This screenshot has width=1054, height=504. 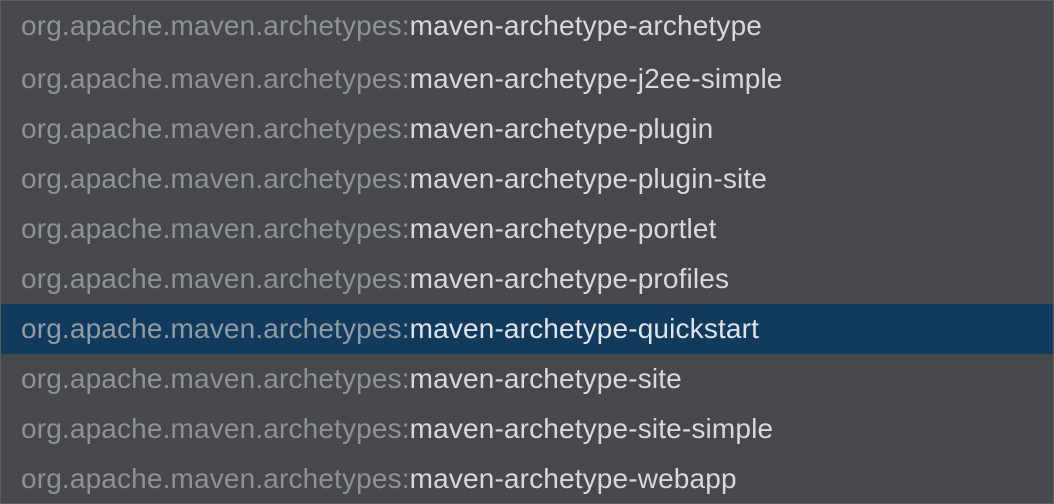 What do you see at coordinates (591, 428) in the screenshot?
I see `archetype-artifact-id: maven-archetype-site-simple` at bounding box center [591, 428].